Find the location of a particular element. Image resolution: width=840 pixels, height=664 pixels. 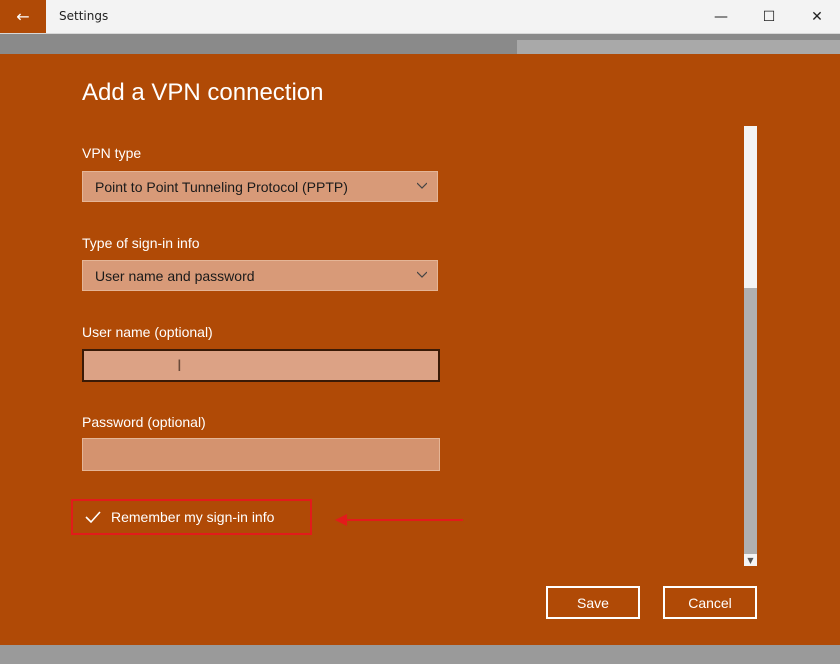

vpn-type-select: Point to Point Tunneling Protocol (PPTP) is located at coordinates (260, 186).